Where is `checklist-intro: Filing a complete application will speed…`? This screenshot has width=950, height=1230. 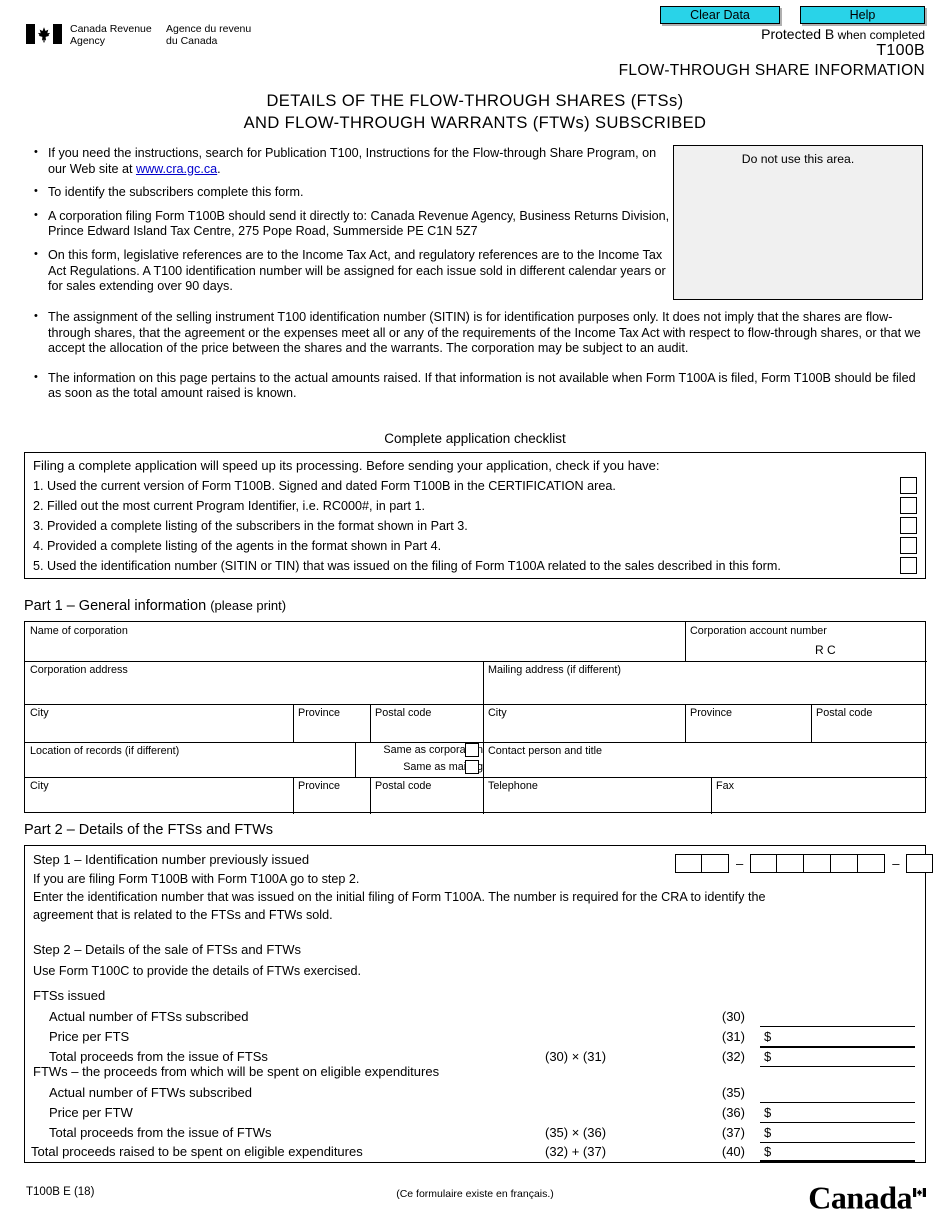
checklist-intro: Filing a complete application will speed… is located at coordinates (346, 465).